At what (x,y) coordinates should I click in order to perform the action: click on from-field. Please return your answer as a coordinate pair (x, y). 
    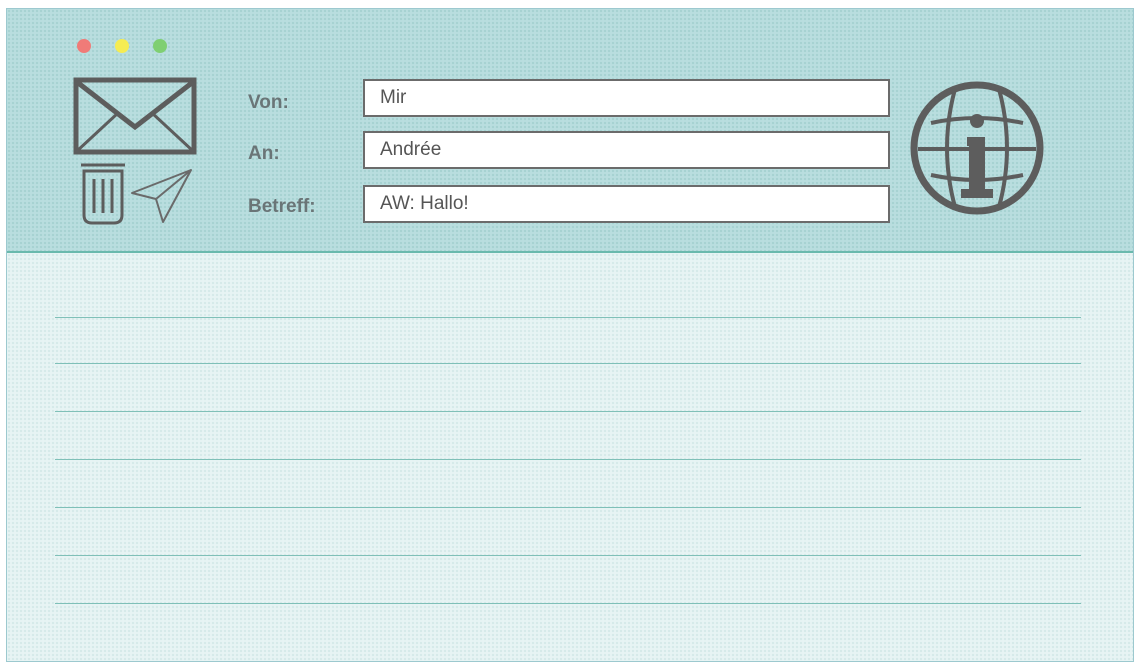
    Looking at the image, I should click on (626, 98).